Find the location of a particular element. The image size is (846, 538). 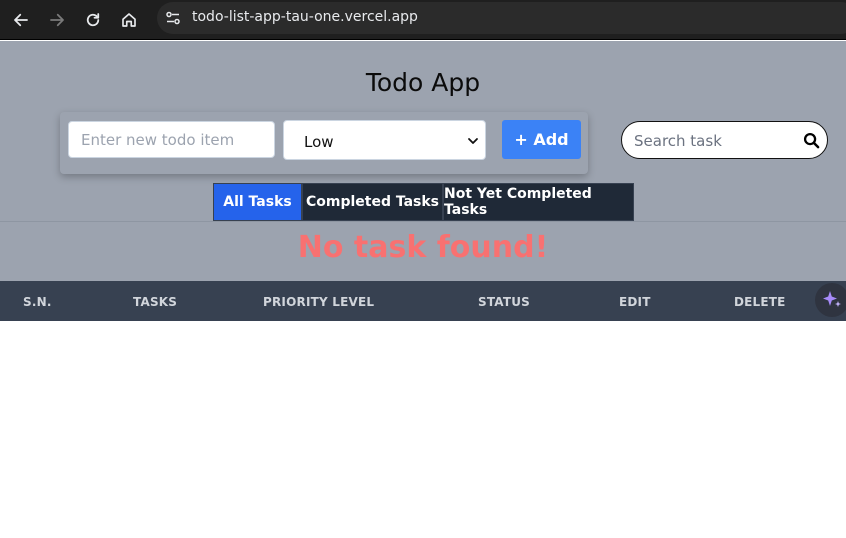

priority-selected-value: Low is located at coordinates (319, 142).